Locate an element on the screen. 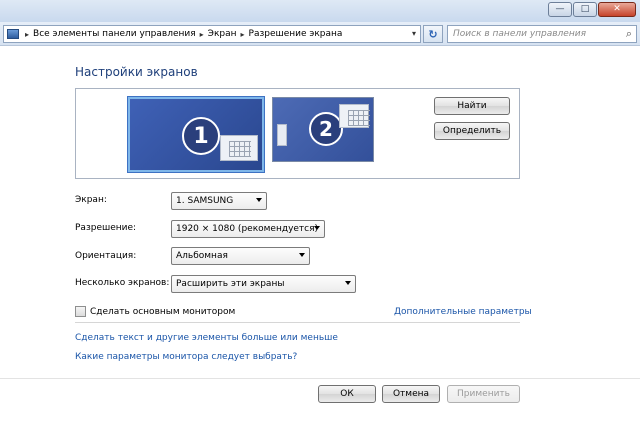 The image size is (640, 440). screen-select-value: 1. SAMSUNG is located at coordinates (205, 201).